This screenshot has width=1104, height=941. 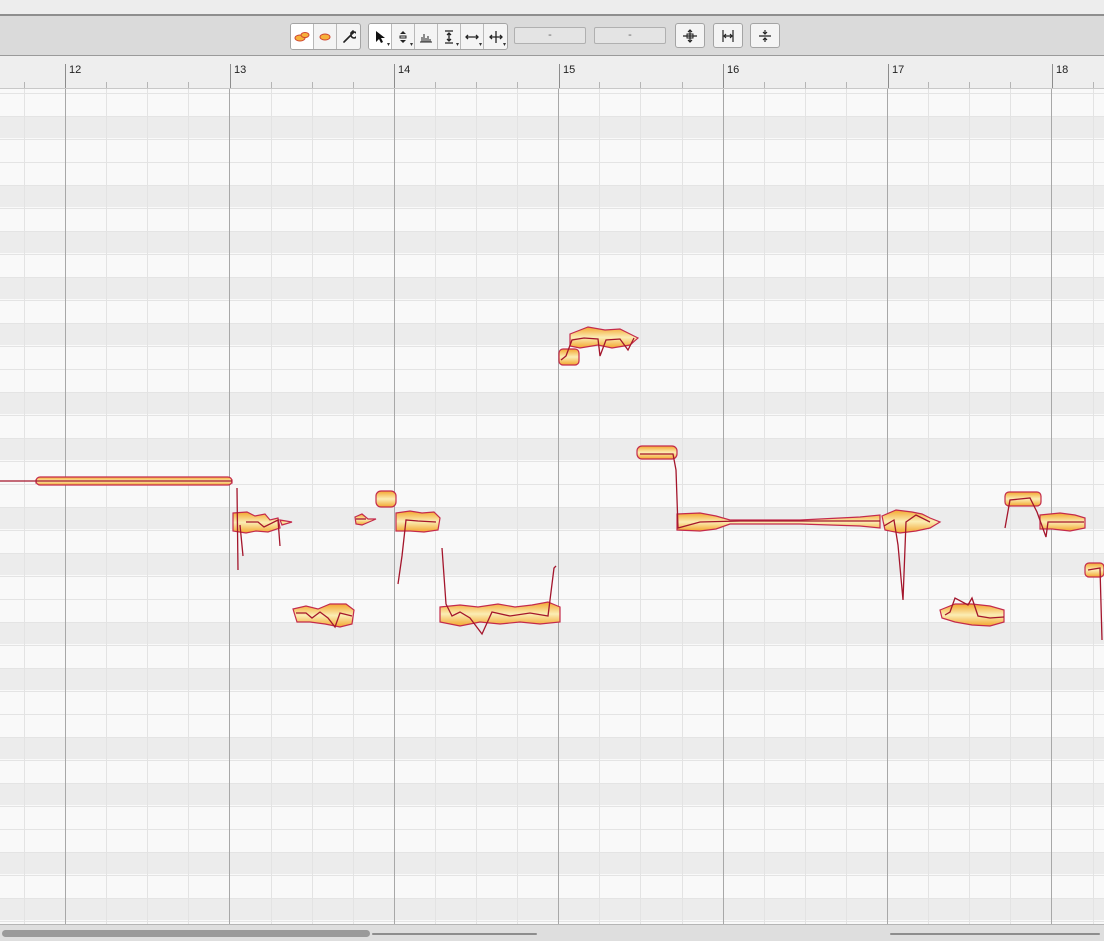 I want to click on bar-label-18: 18, so click(x=1062, y=70).